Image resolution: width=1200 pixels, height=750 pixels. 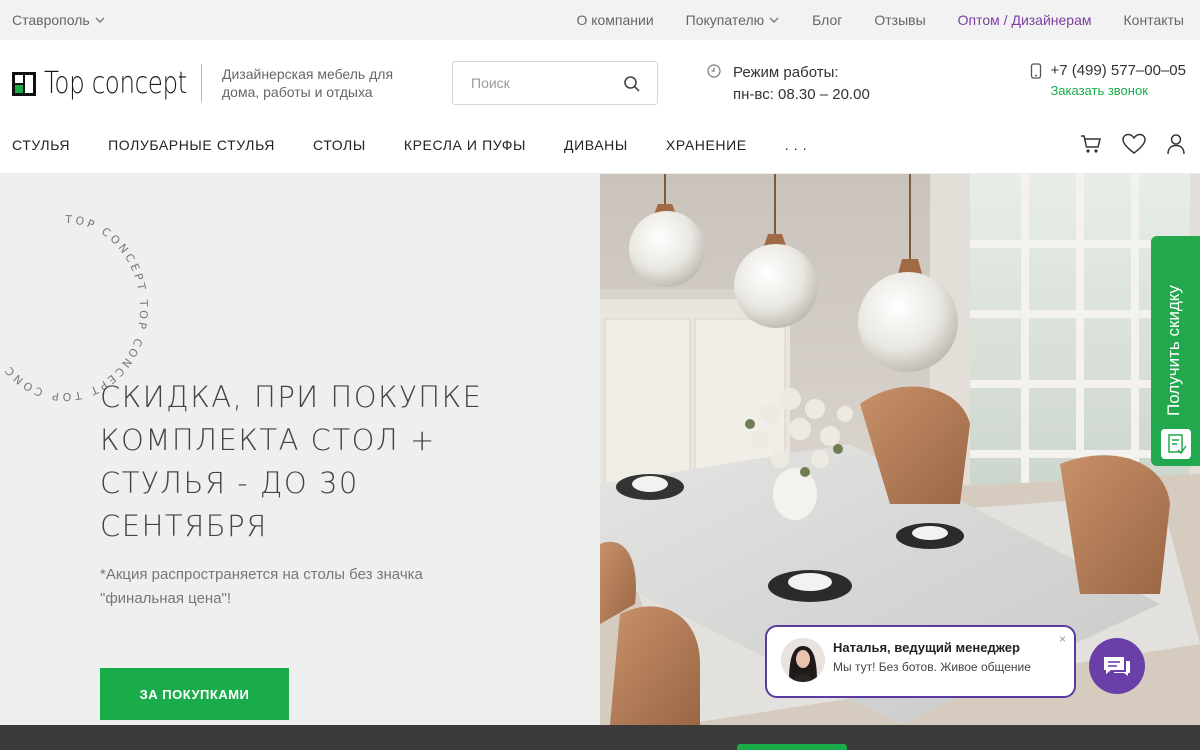 What do you see at coordinates (926, 647) in the screenshot?
I see `chat-manager-name: Наталья, ведущий менеджер` at bounding box center [926, 647].